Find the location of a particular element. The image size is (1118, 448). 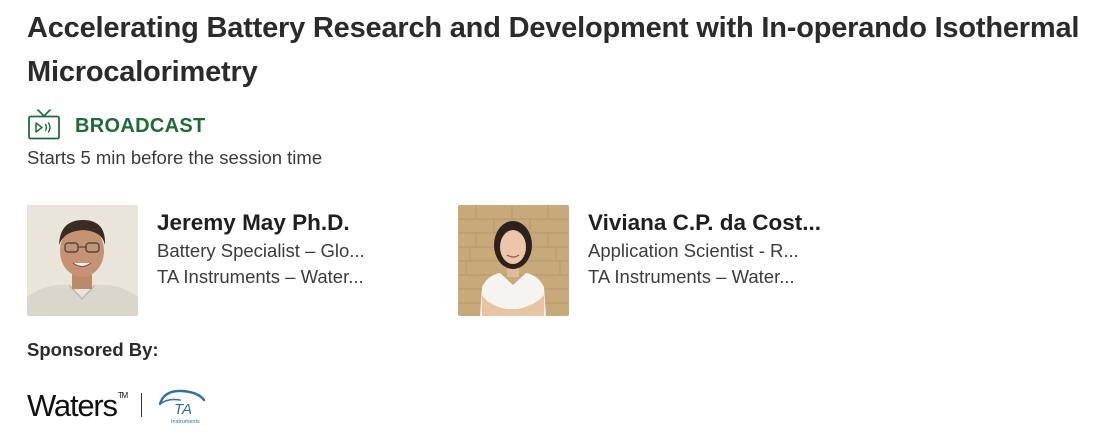

svg-text: Instruments is located at coordinates (185, 422).